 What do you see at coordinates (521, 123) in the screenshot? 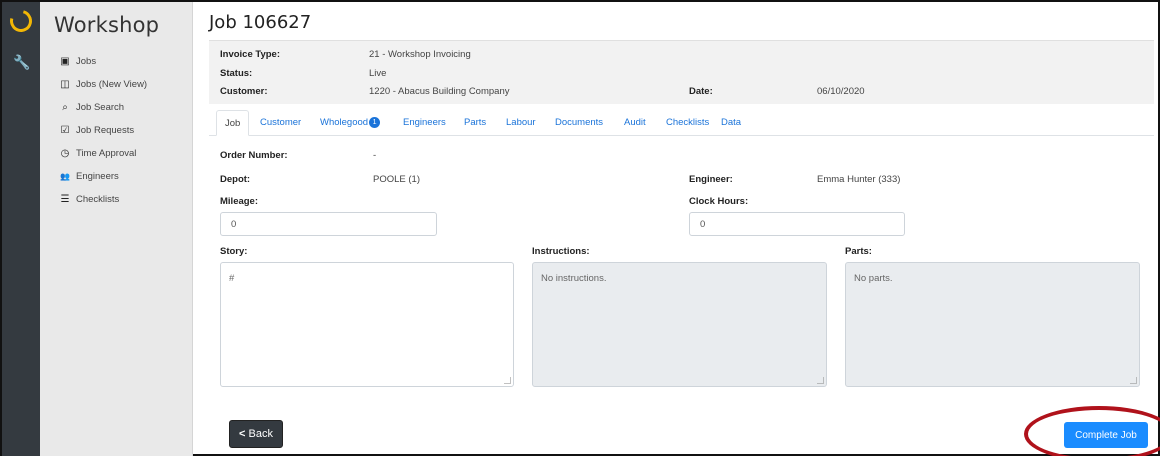
I see `tab-labour: Labour` at bounding box center [521, 123].